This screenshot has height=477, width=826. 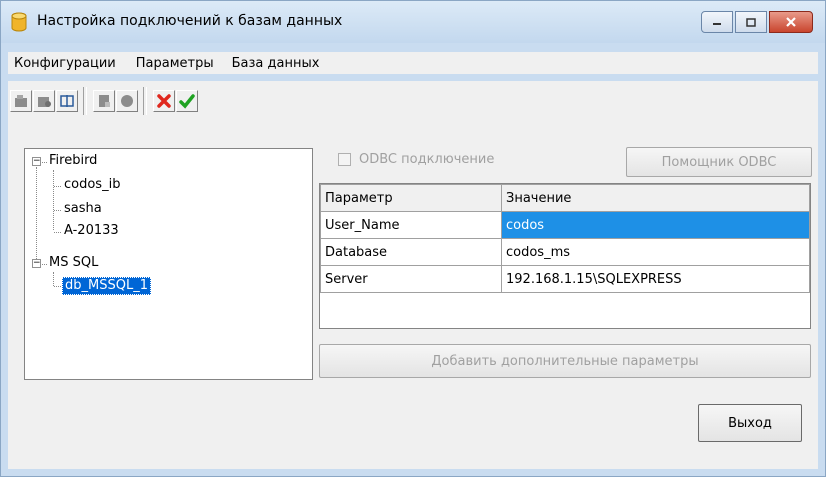 What do you see at coordinates (655, 279) in the screenshot?
I see `param-value-cell: 192.168.1.15\SQLEXPRESS` at bounding box center [655, 279].